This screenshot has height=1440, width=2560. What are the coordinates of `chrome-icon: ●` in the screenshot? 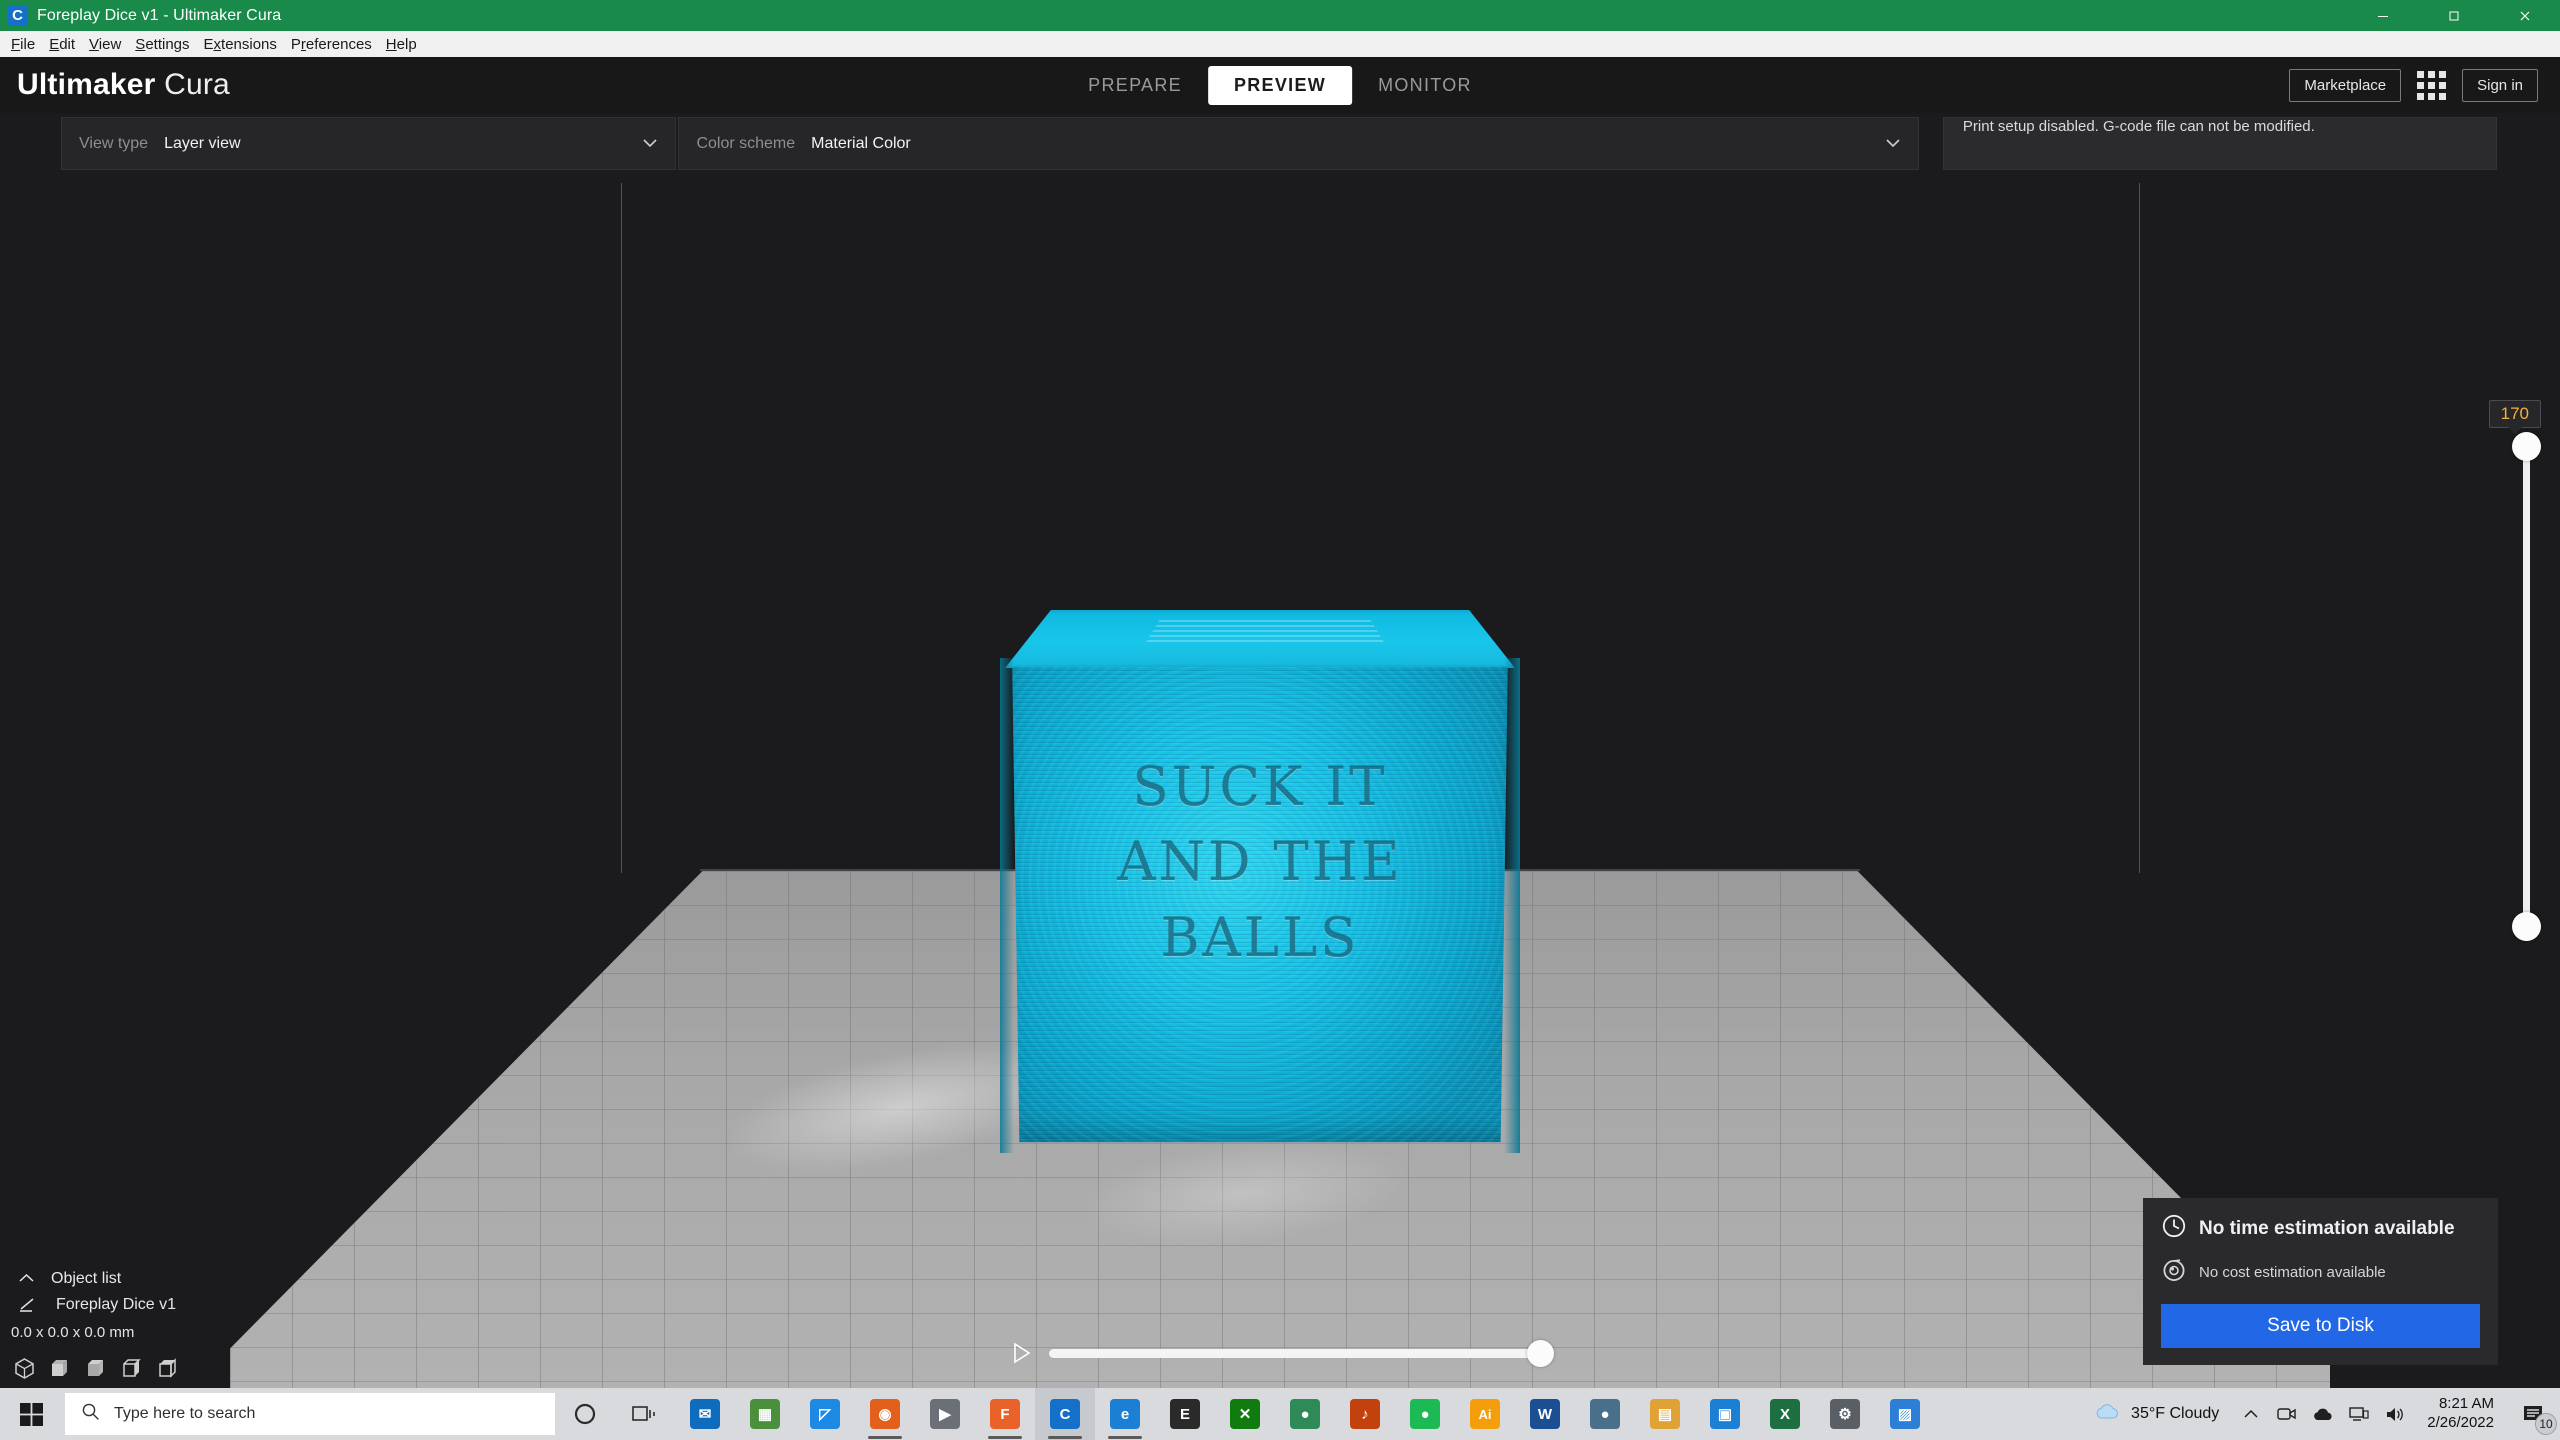 It's located at (1305, 1414).